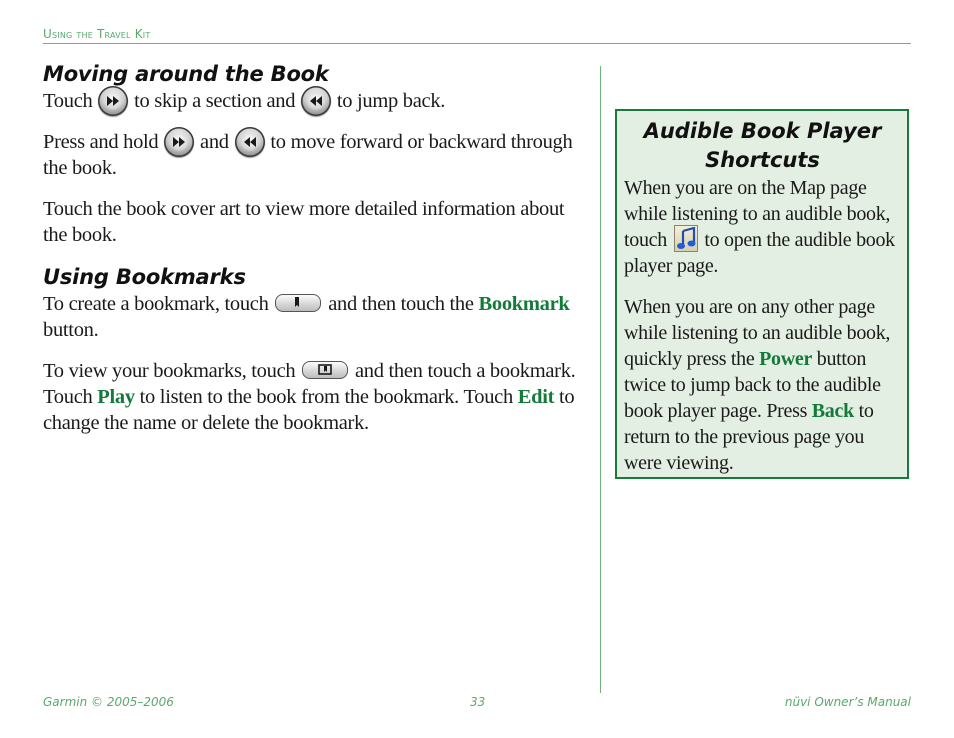 This screenshot has height=738, width=954. Describe the element at coordinates (478, 702) in the screenshot. I see `page-number: 33` at that location.